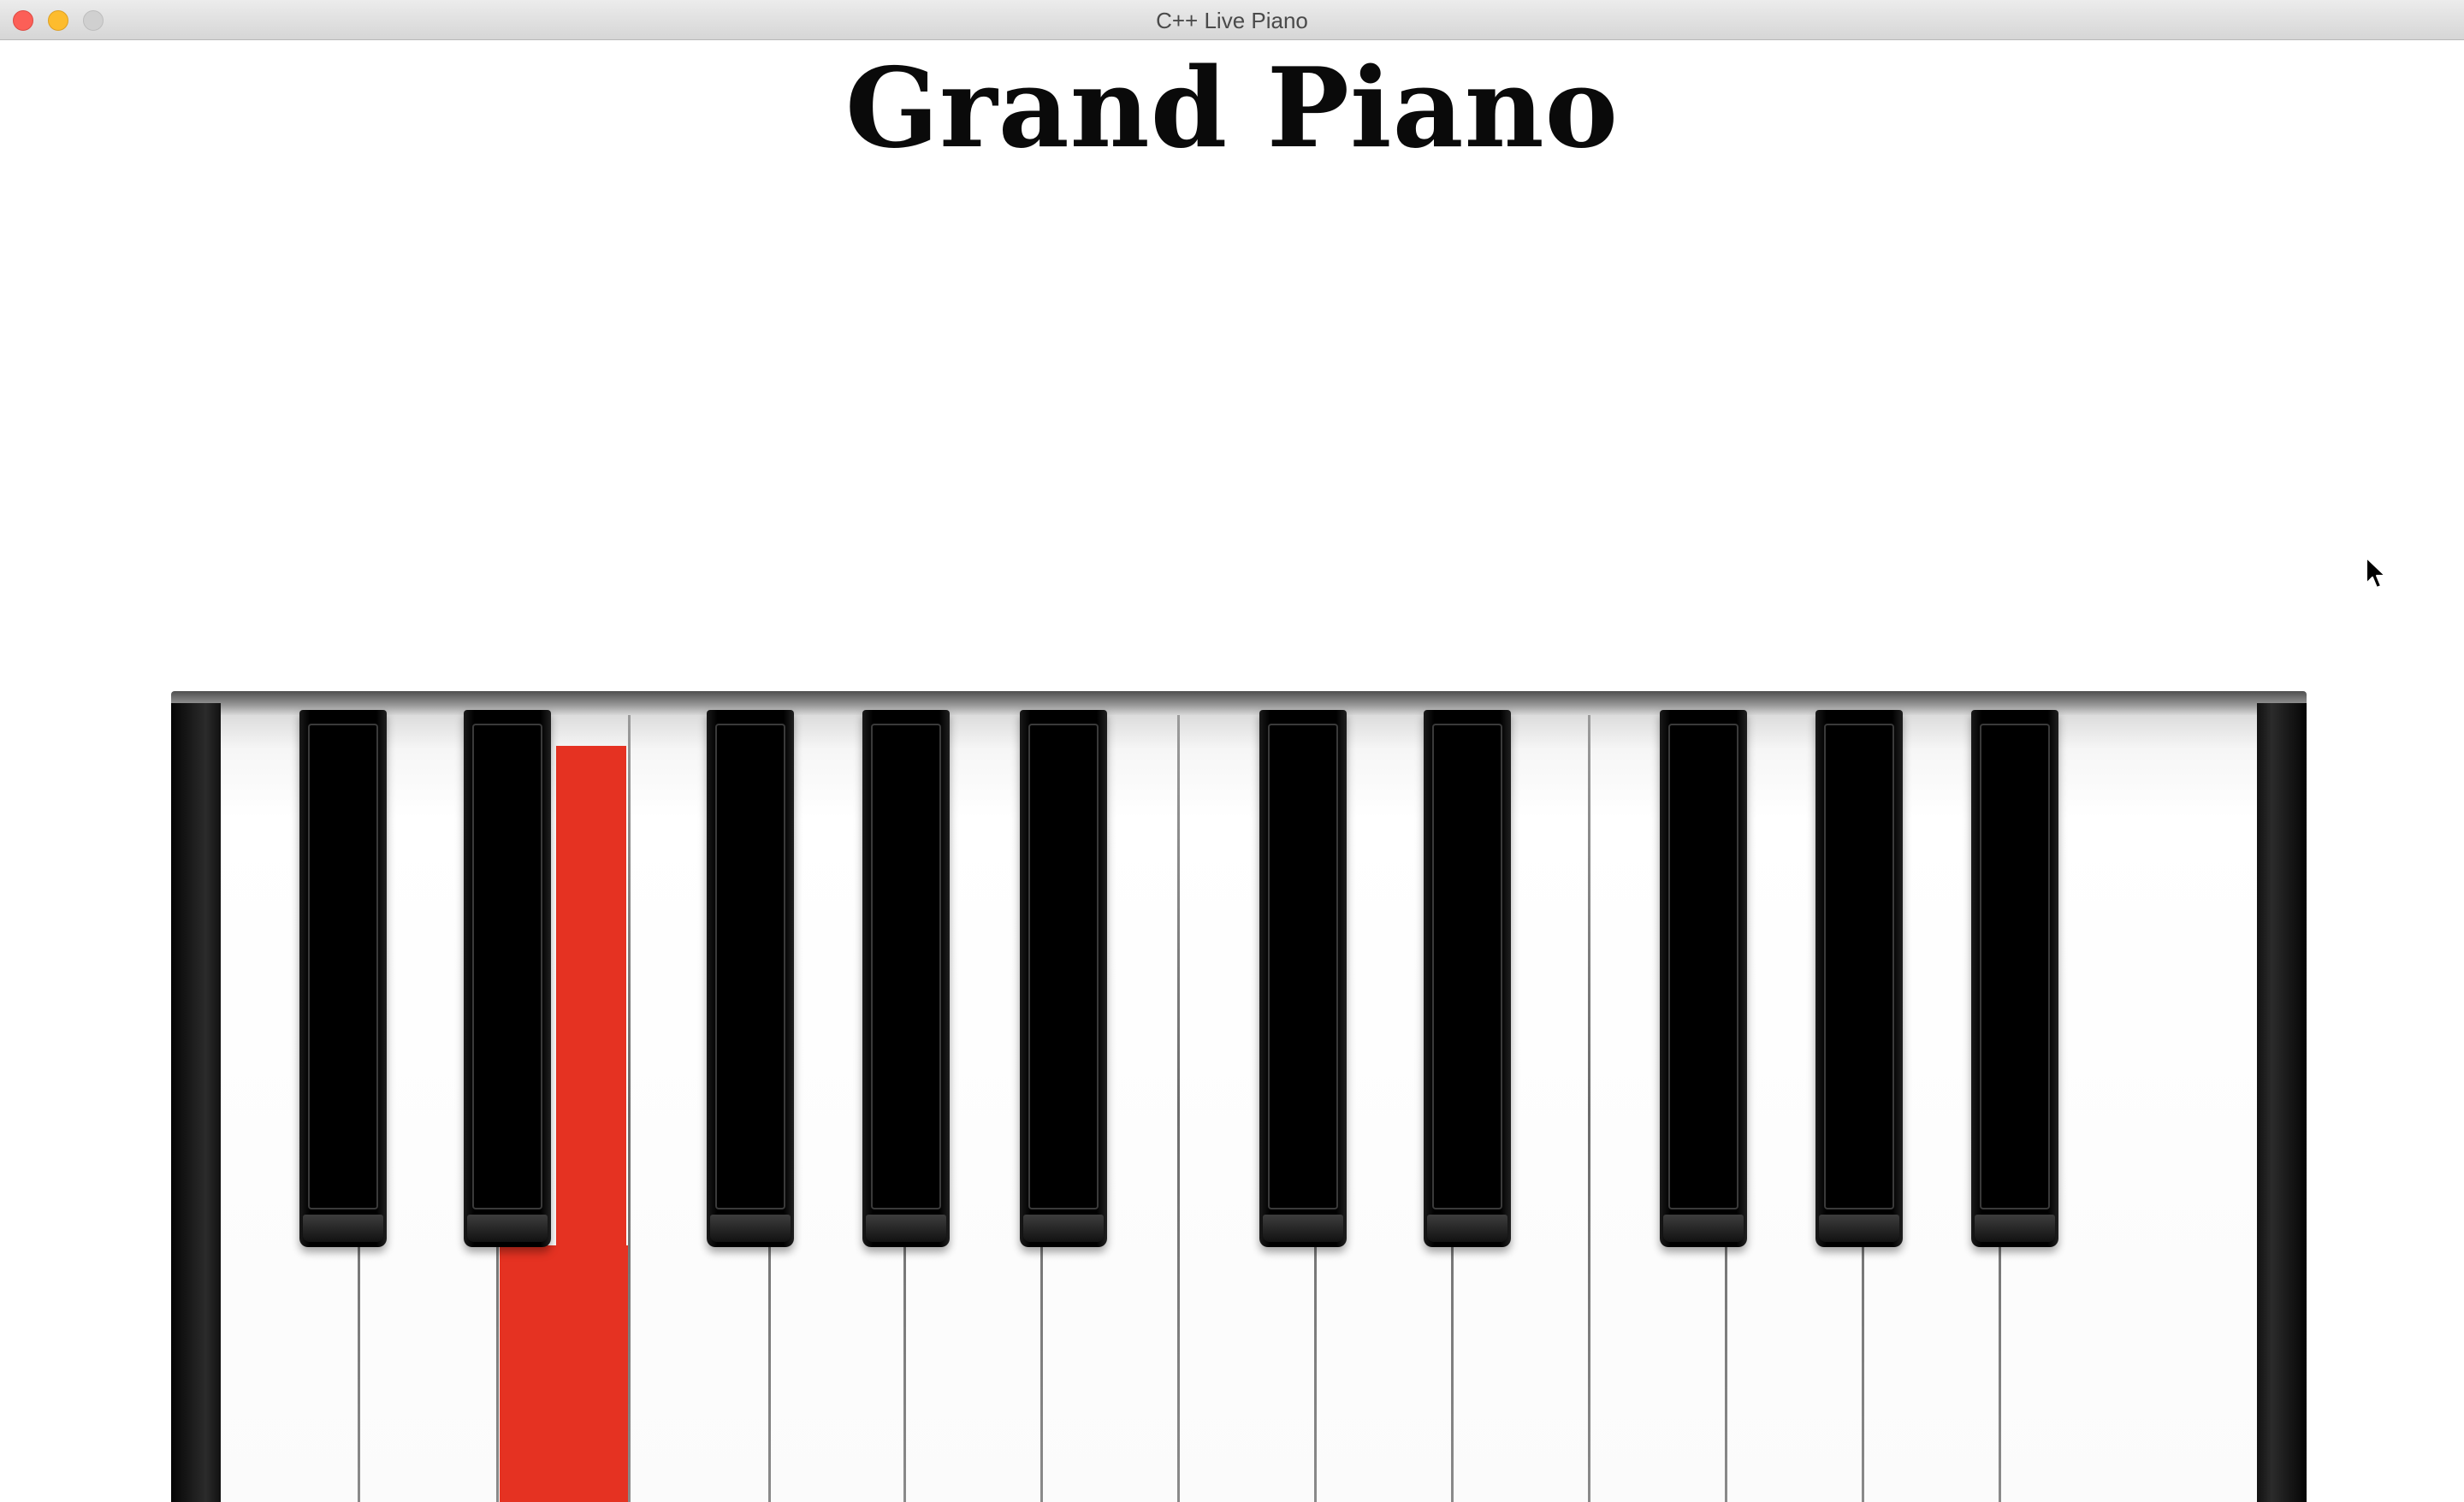 The image size is (2464, 1502). What do you see at coordinates (2282, 1102) in the screenshot?
I see `keyboard-right-cheek` at bounding box center [2282, 1102].